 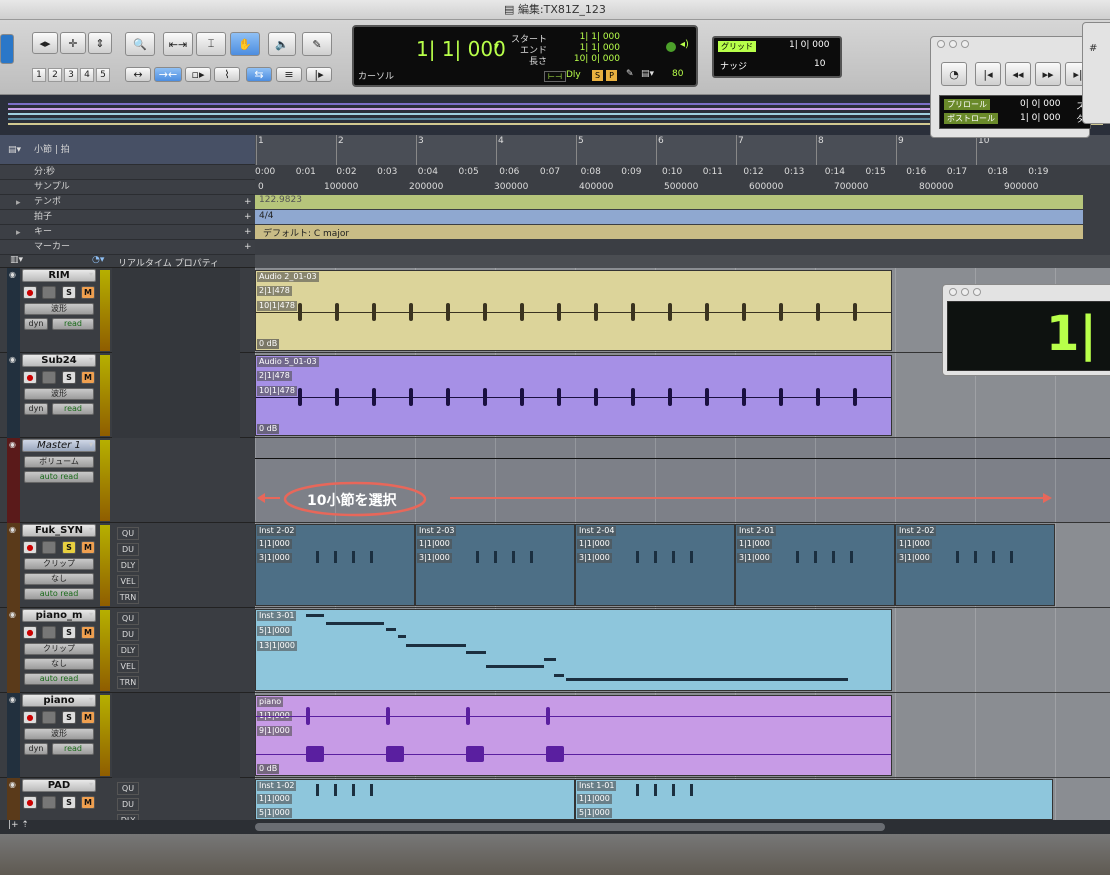 What do you see at coordinates (573, 735) in the screenshot?
I see `audio-clip: piano1|1|0009|1|0000 dB` at bounding box center [573, 735].